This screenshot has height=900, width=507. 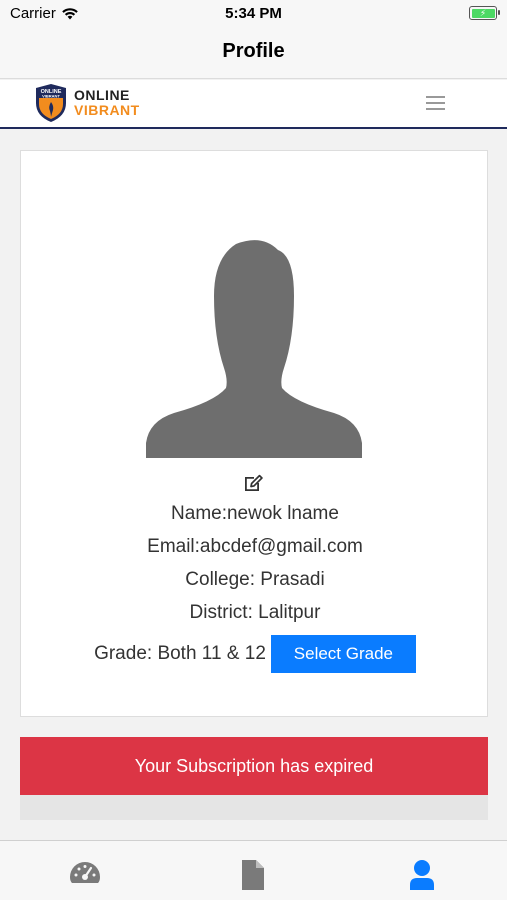 I want to click on profile-grade: Grade: Both 11 & 12, so click(x=180, y=653).